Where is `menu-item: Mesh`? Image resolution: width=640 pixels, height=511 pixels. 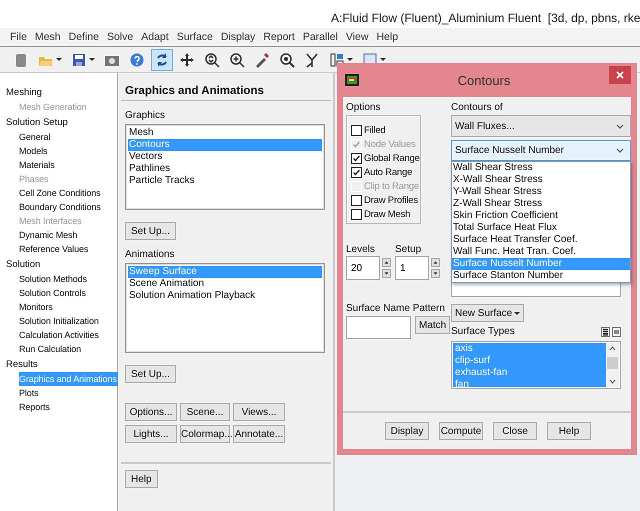 menu-item: Mesh is located at coordinates (47, 37).